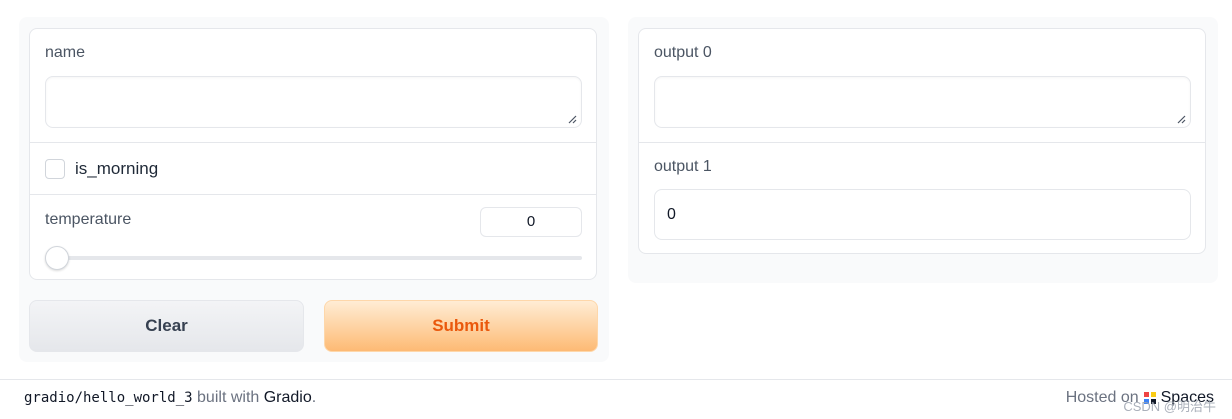 The height and width of the screenshot is (419, 1232). I want to click on is-morning-label: is_morning, so click(116, 169).